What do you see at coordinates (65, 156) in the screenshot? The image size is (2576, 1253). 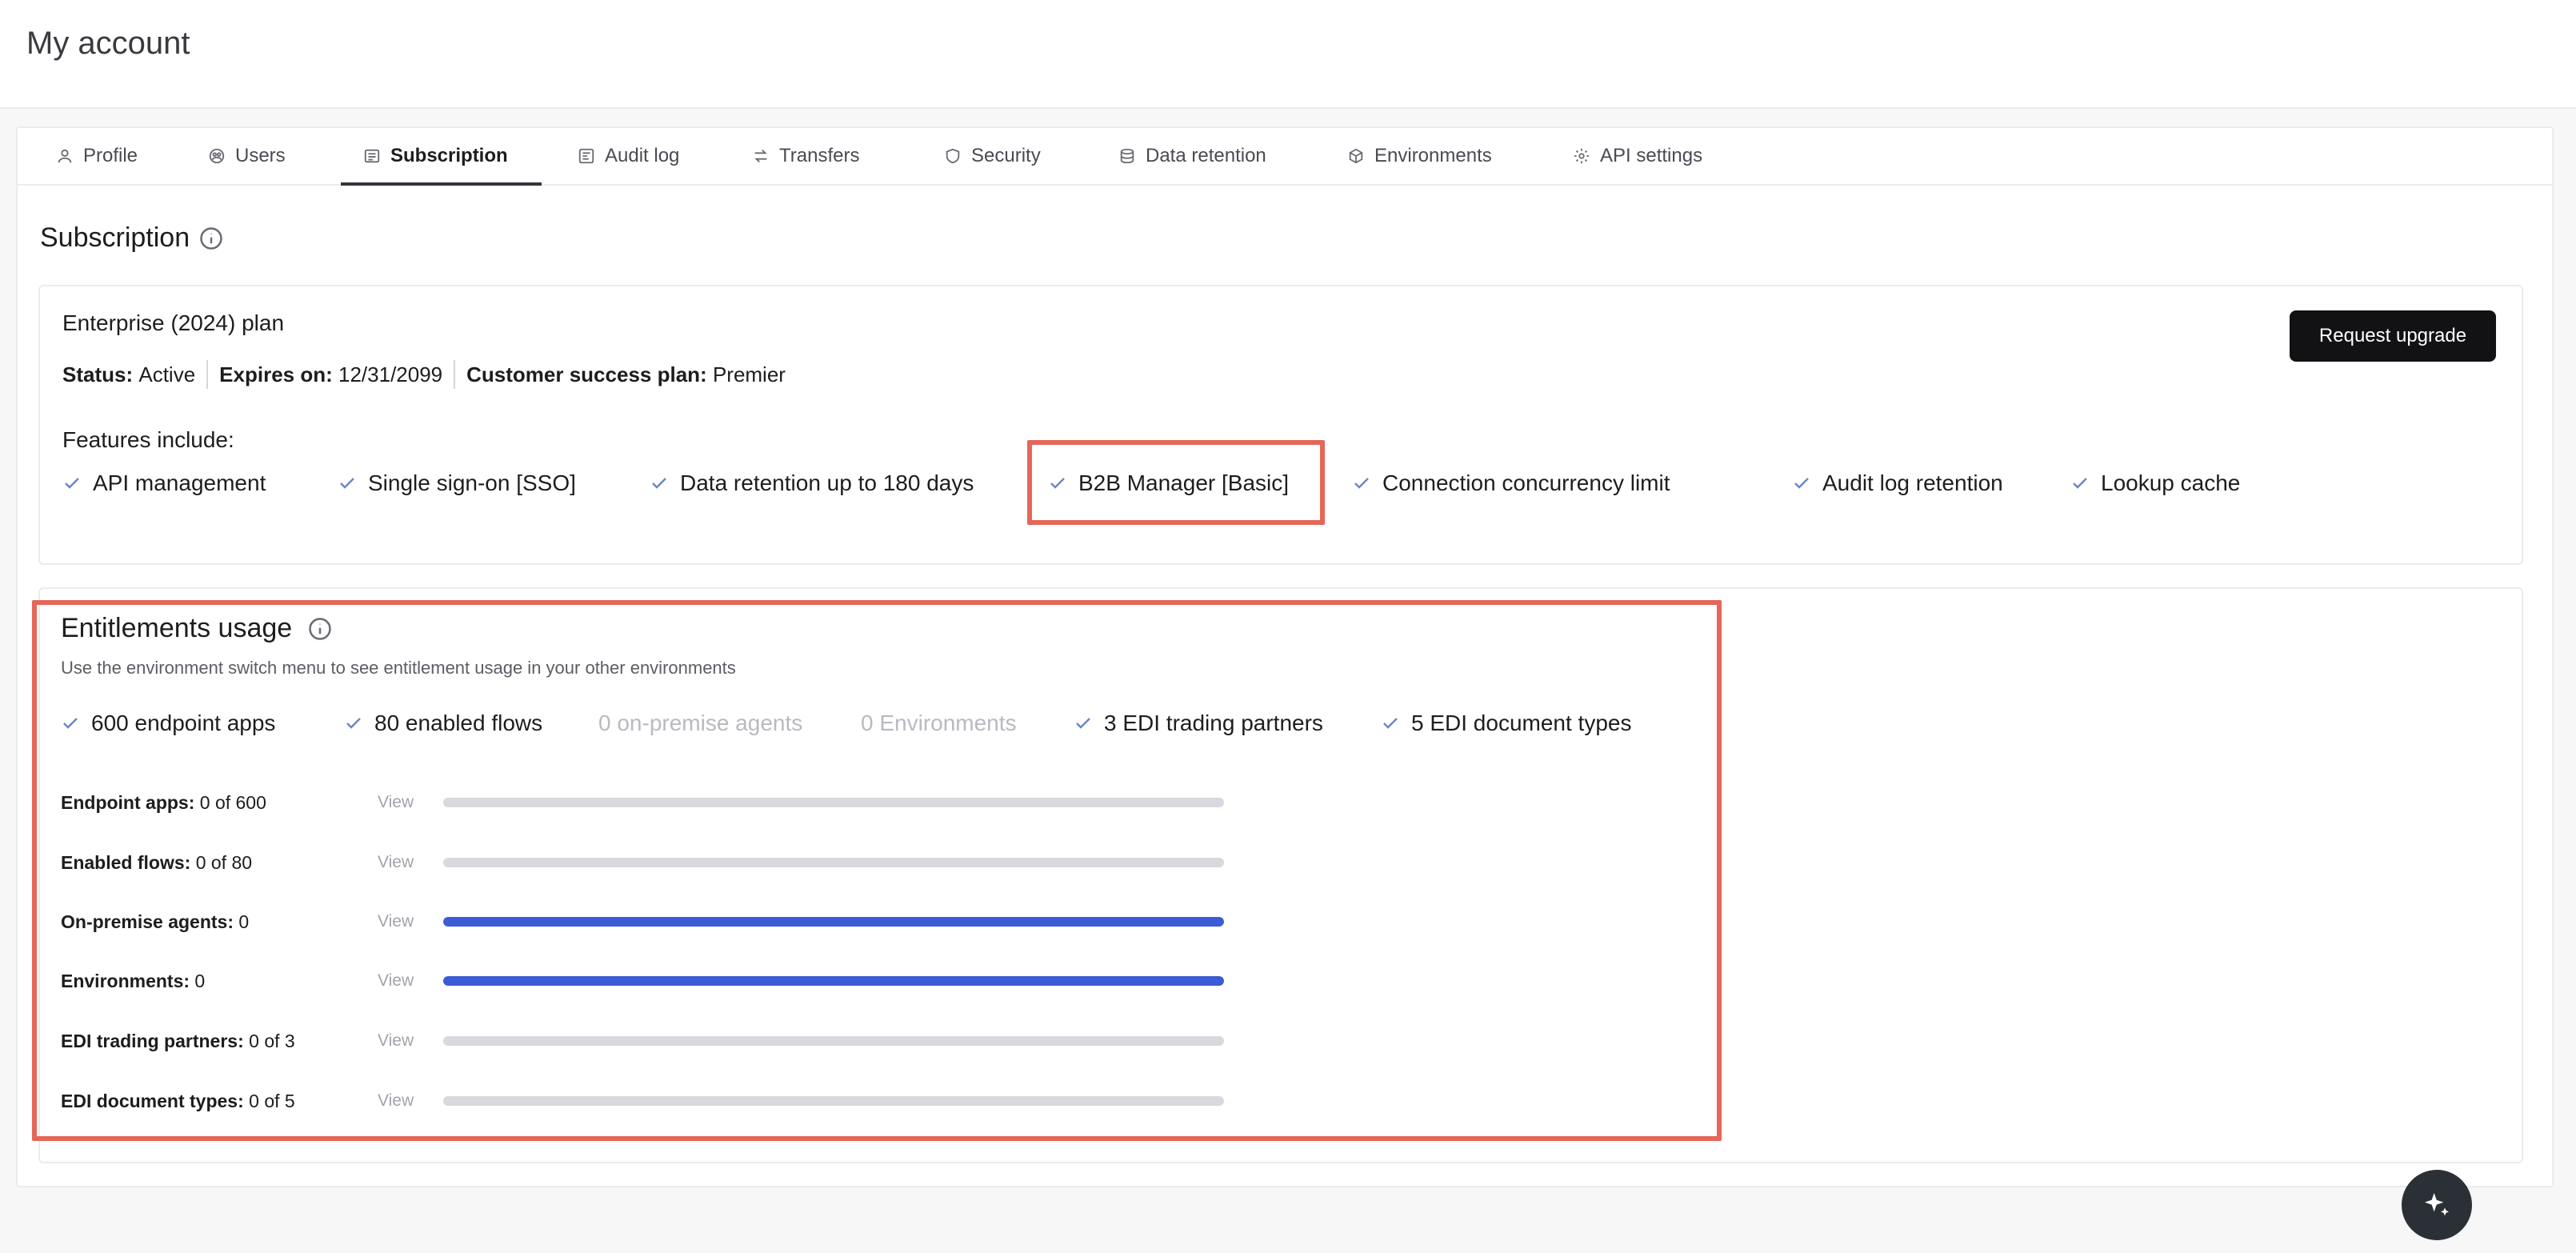 I see `user-icon` at bounding box center [65, 156].